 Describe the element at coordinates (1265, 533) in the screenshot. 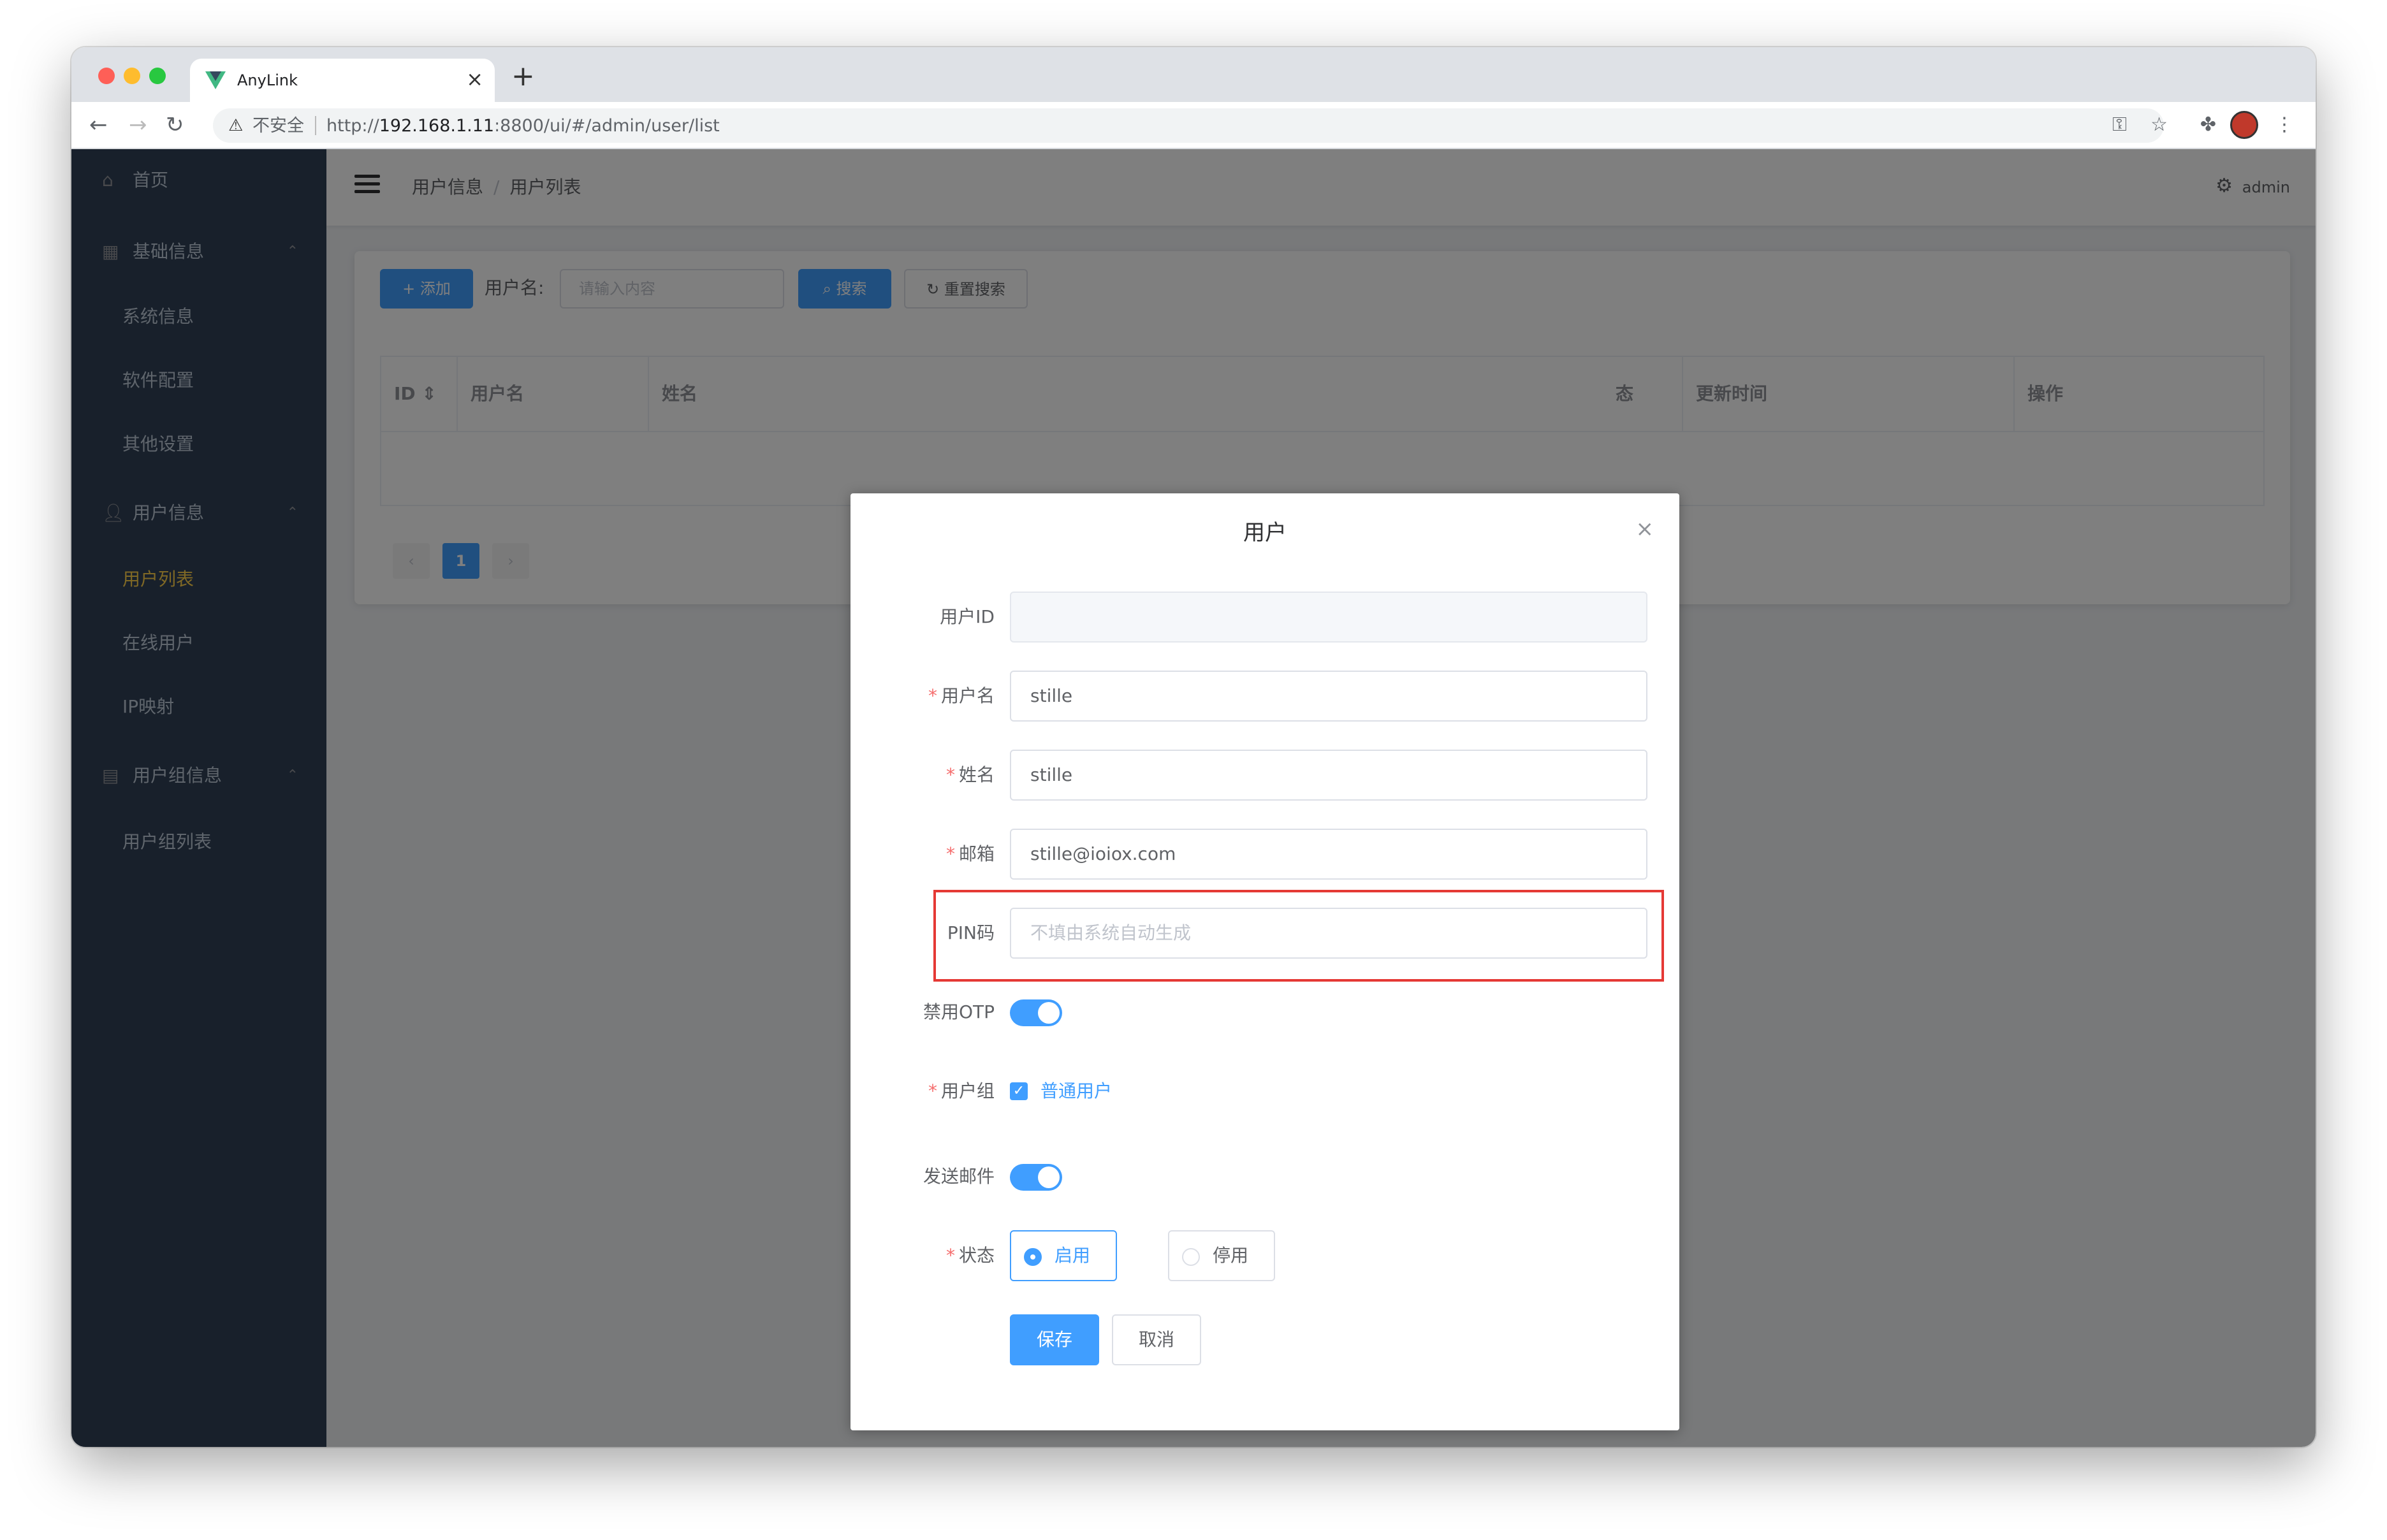

I see `dialog-title: 用户` at that location.